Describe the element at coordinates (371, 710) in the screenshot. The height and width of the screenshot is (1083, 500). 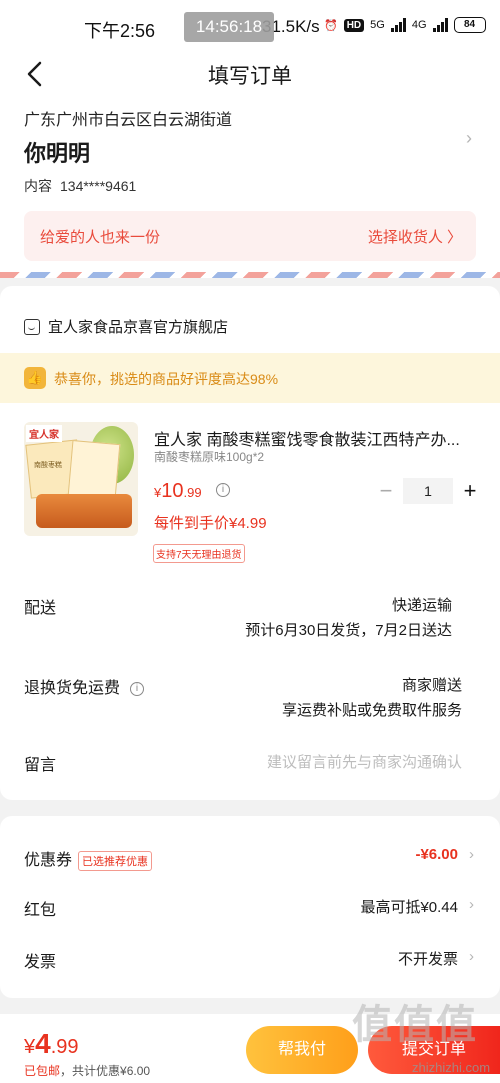
I see `return-shipping-detail: 享运费补贴或免费取件服务` at that location.